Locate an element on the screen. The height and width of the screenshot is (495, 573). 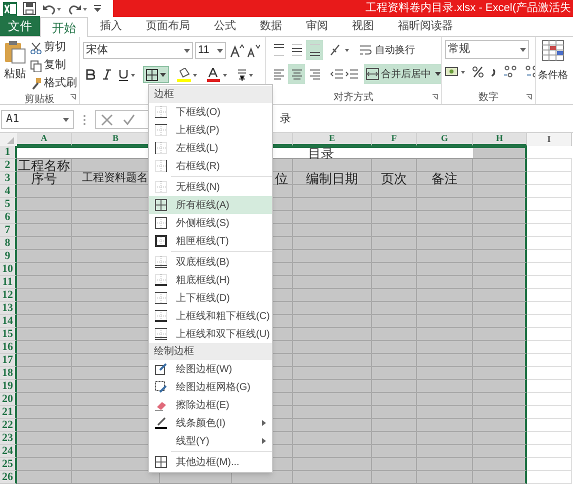
cell-text: 页次 is located at coordinates (394, 178).